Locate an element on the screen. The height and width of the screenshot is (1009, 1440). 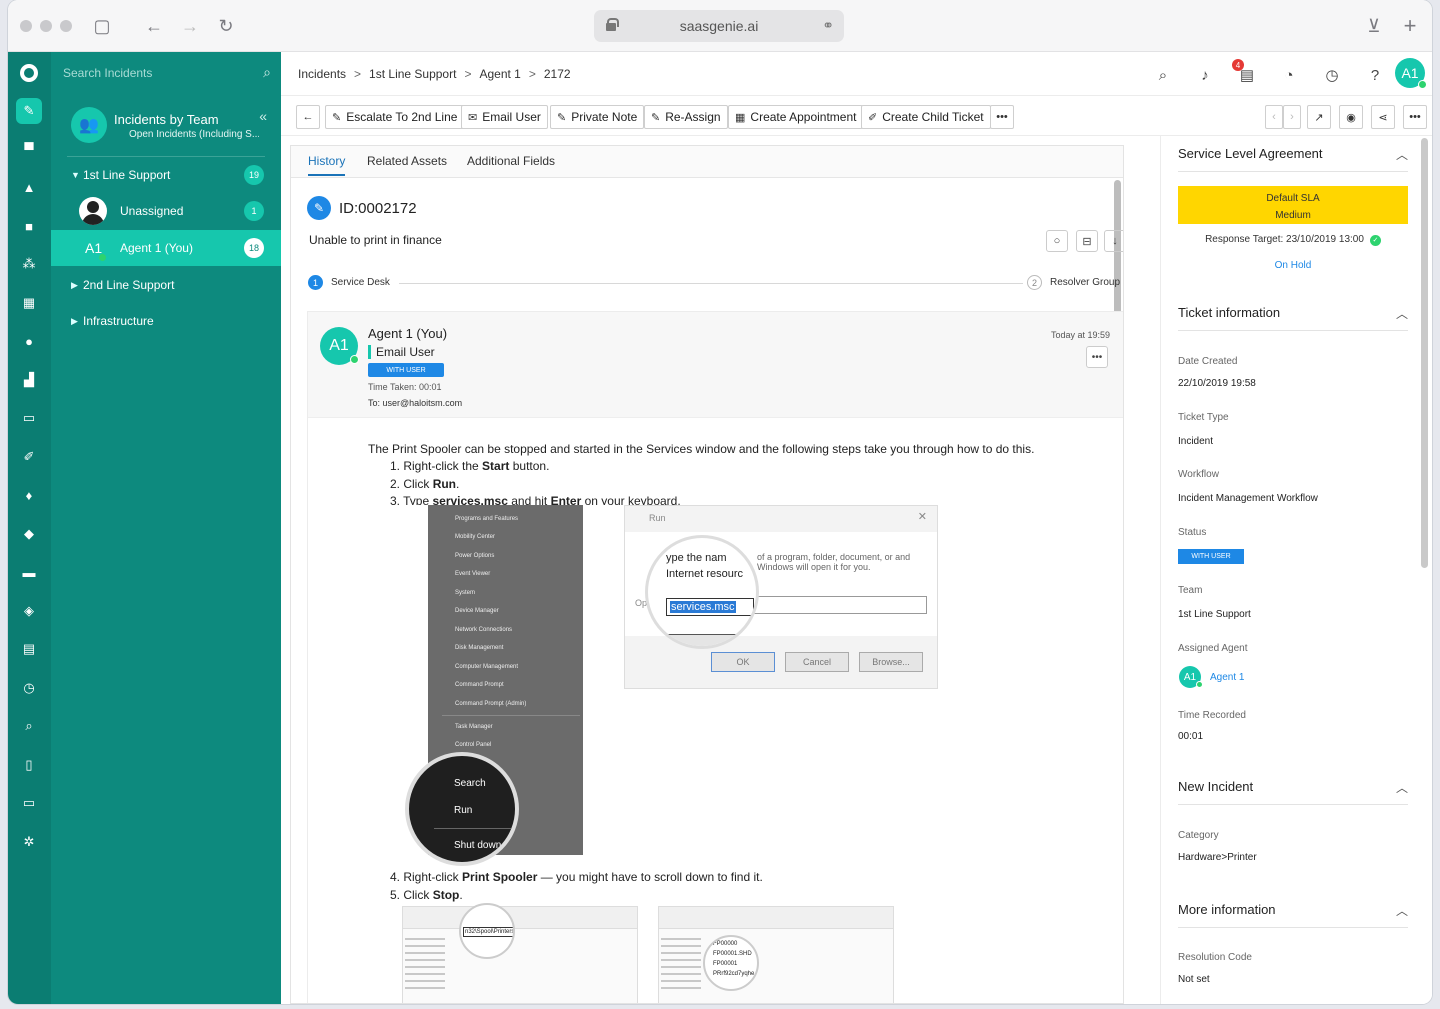
package-icon: ◈ is located at coordinates (29, 611).